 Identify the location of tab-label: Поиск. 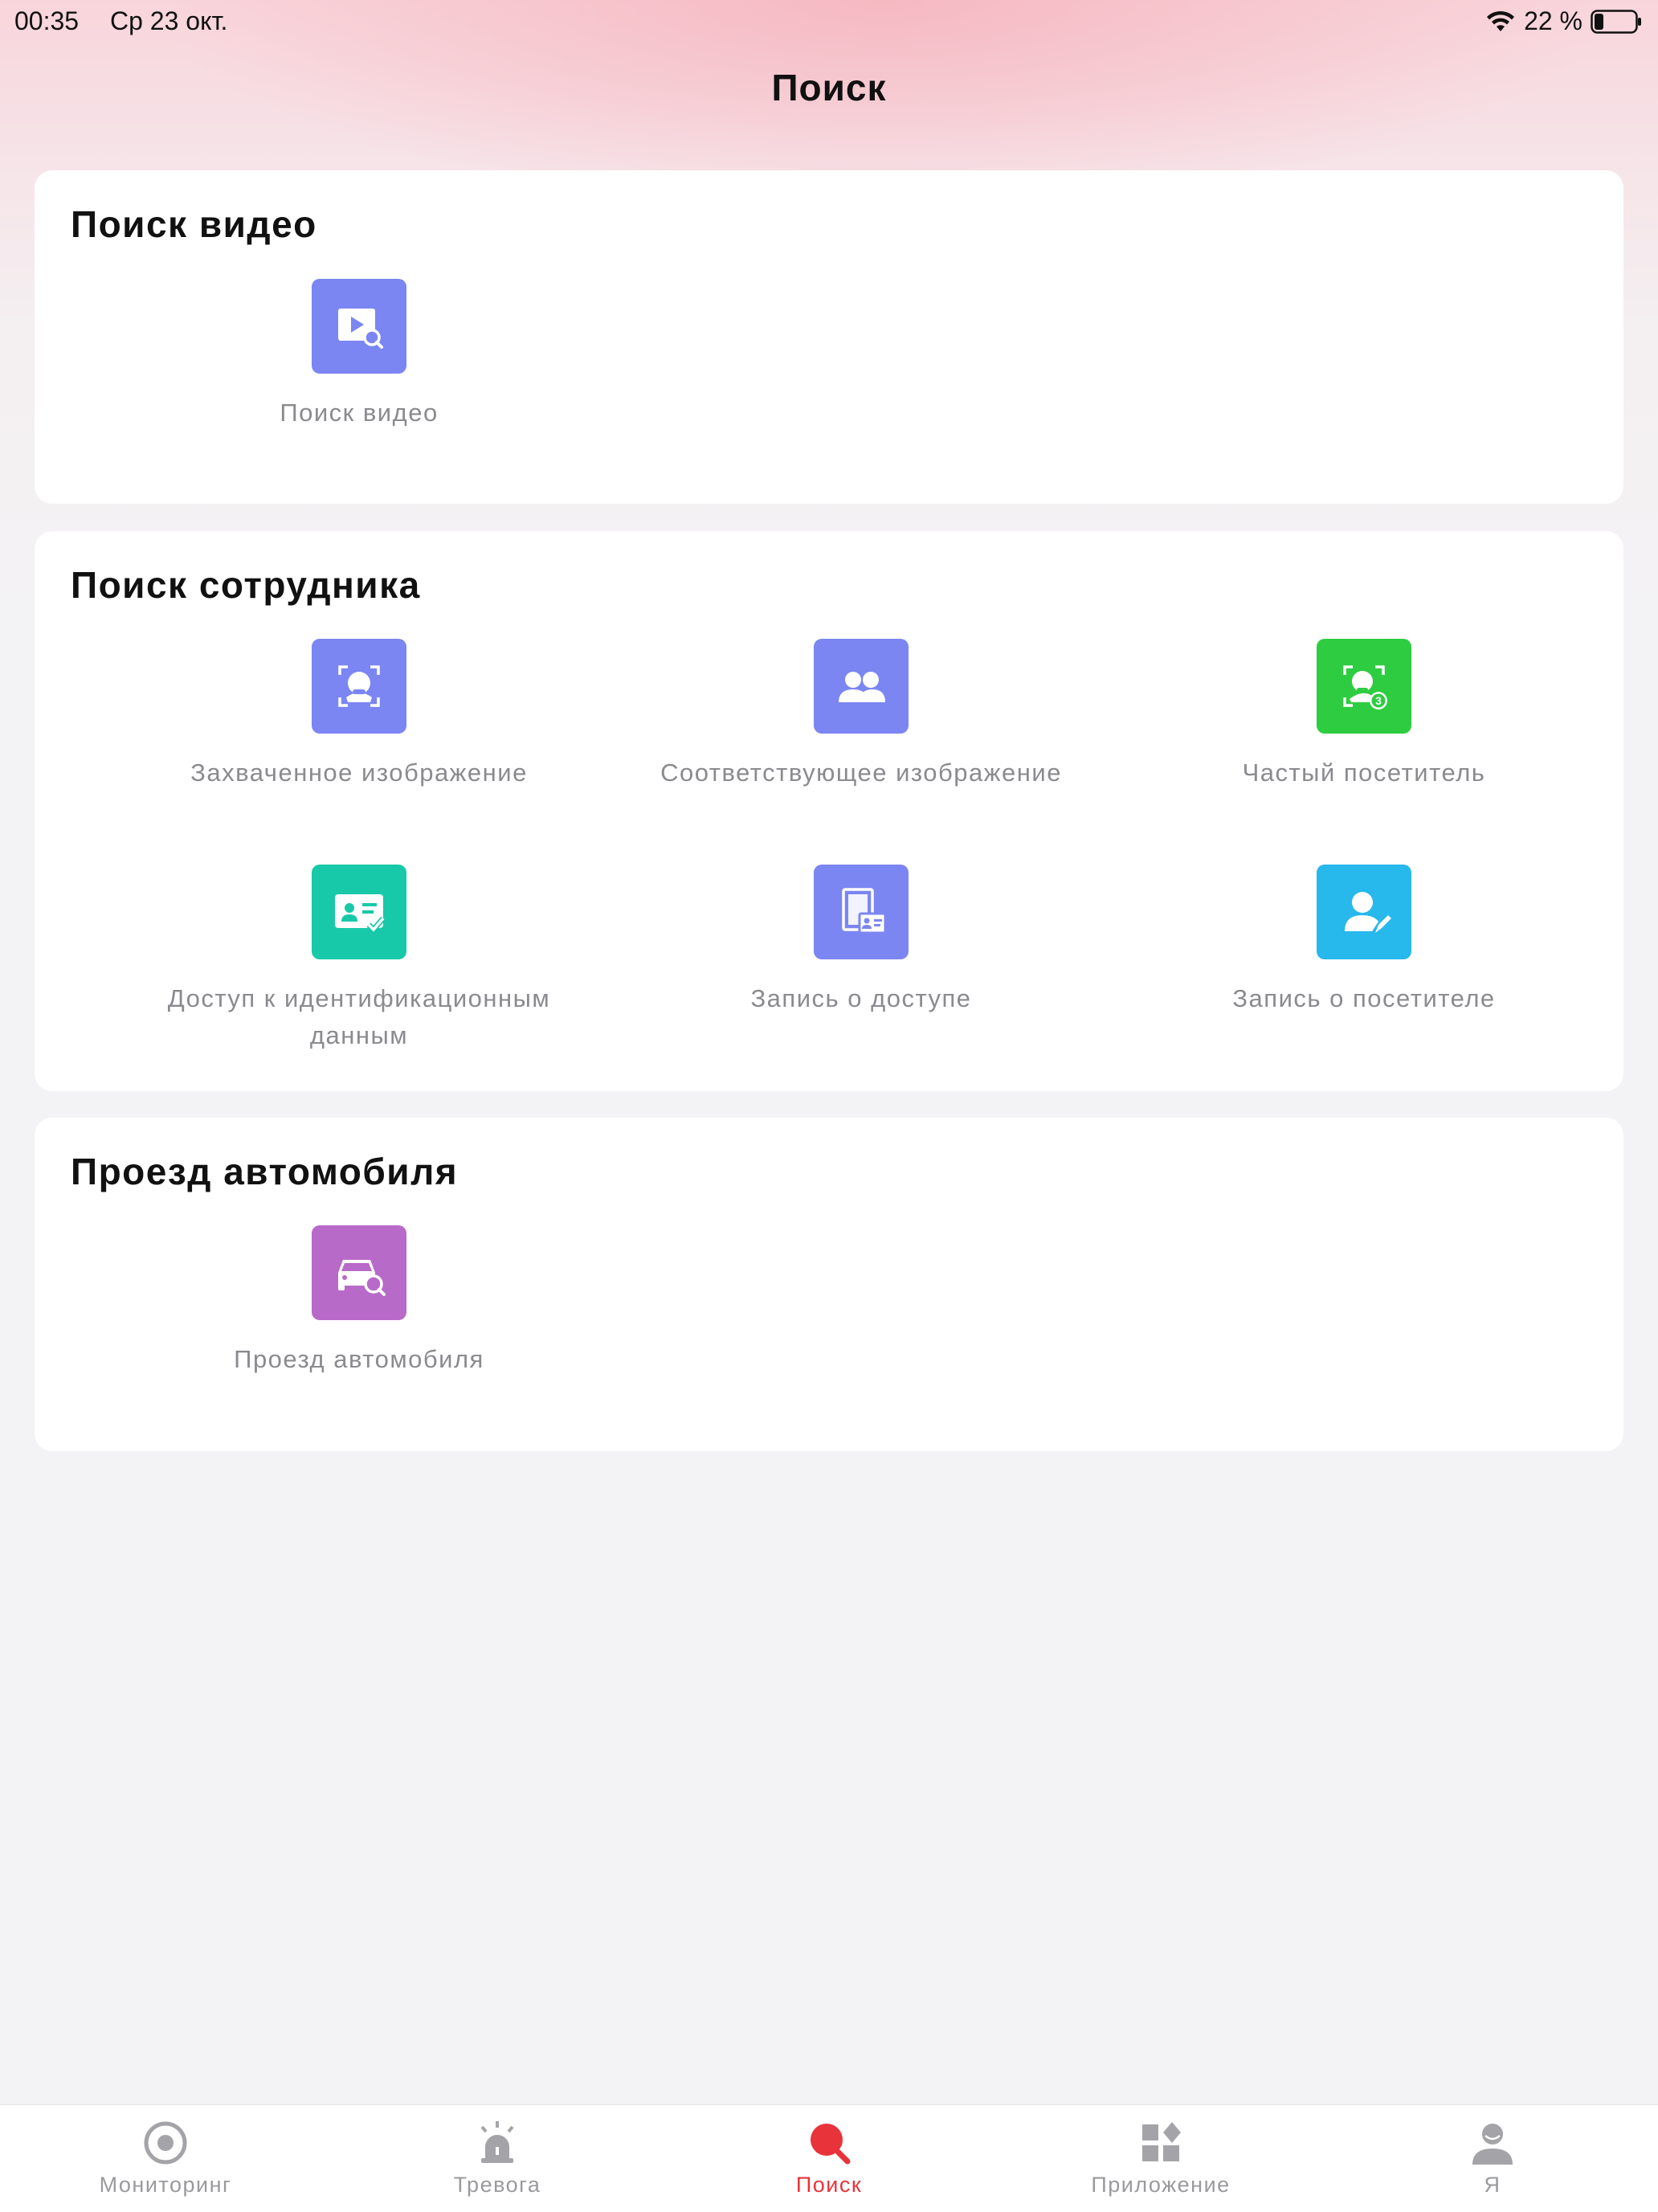
(829, 2185).